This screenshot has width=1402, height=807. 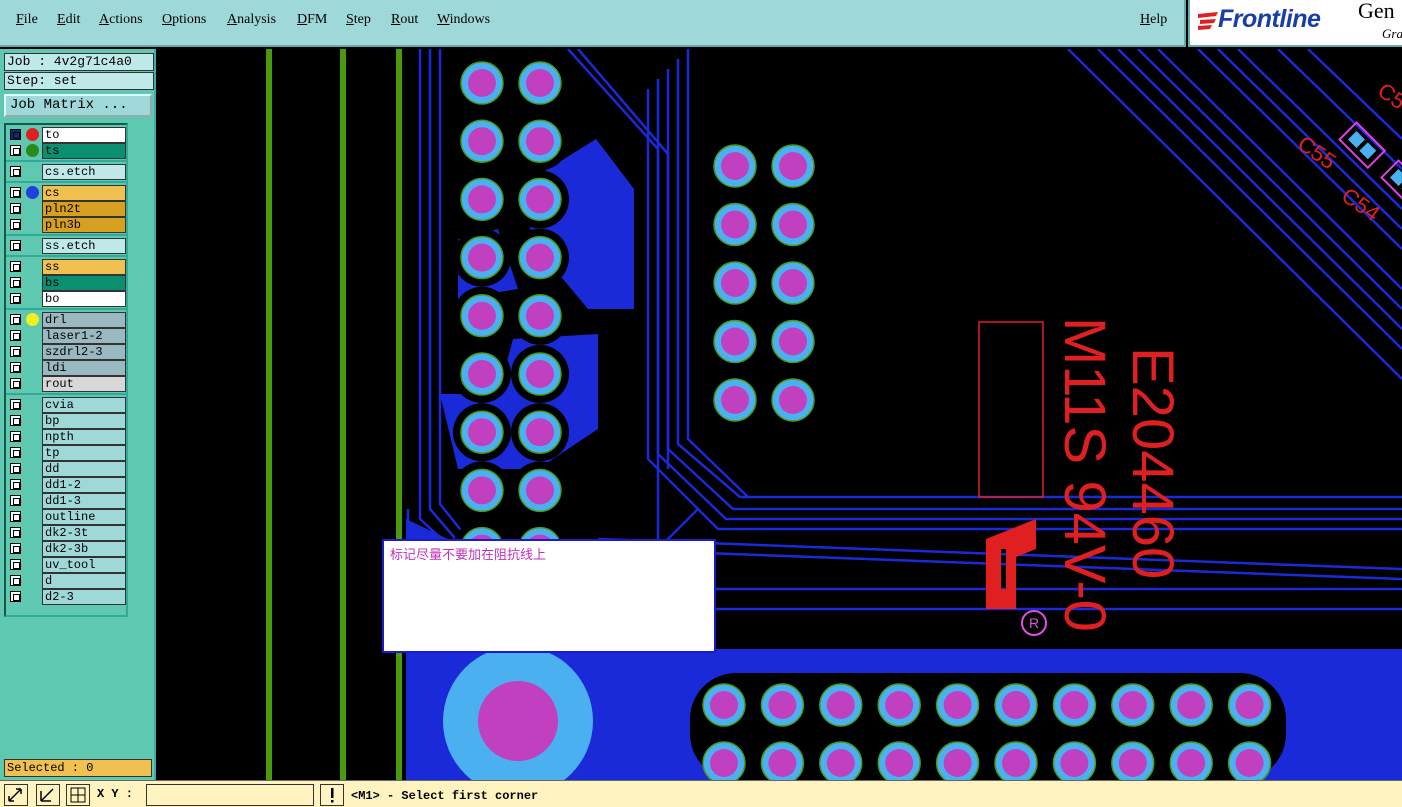 What do you see at coordinates (67, 151) in the screenshot?
I see `layer-row-ts: ts` at bounding box center [67, 151].